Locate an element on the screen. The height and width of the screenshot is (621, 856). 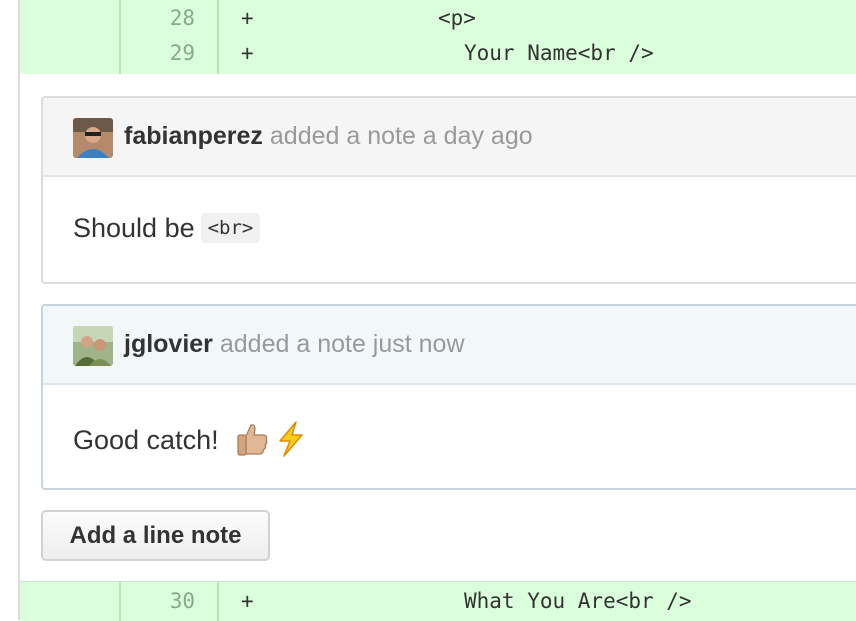
diff-code: Your Name<br /> is located at coordinates (559, 53).